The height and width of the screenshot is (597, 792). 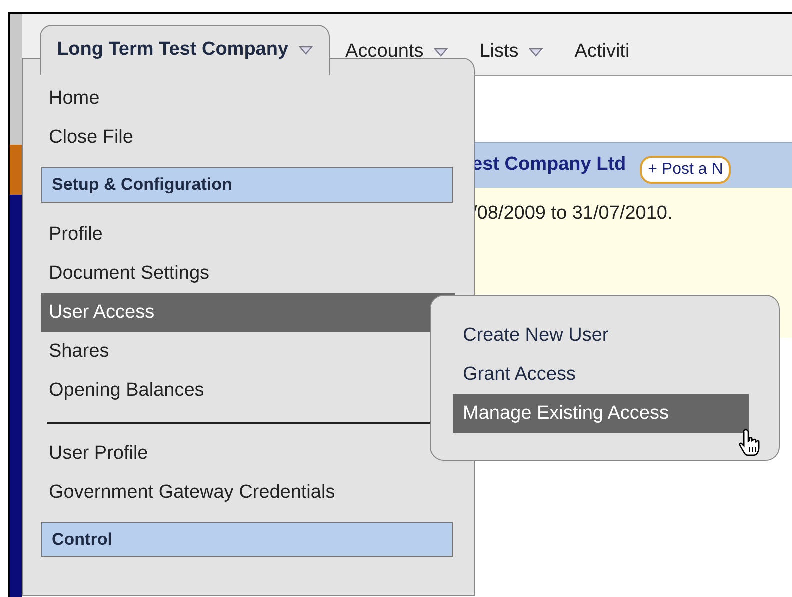 What do you see at coordinates (601, 413) in the screenshot?
I see `submenu-item: Manage Existing Access` at bounding box center [601, 413].